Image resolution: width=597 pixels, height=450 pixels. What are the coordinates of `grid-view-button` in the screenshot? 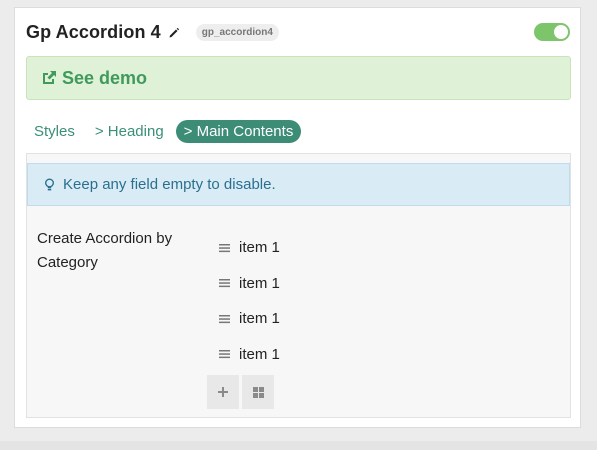 It's located at (258, 392).